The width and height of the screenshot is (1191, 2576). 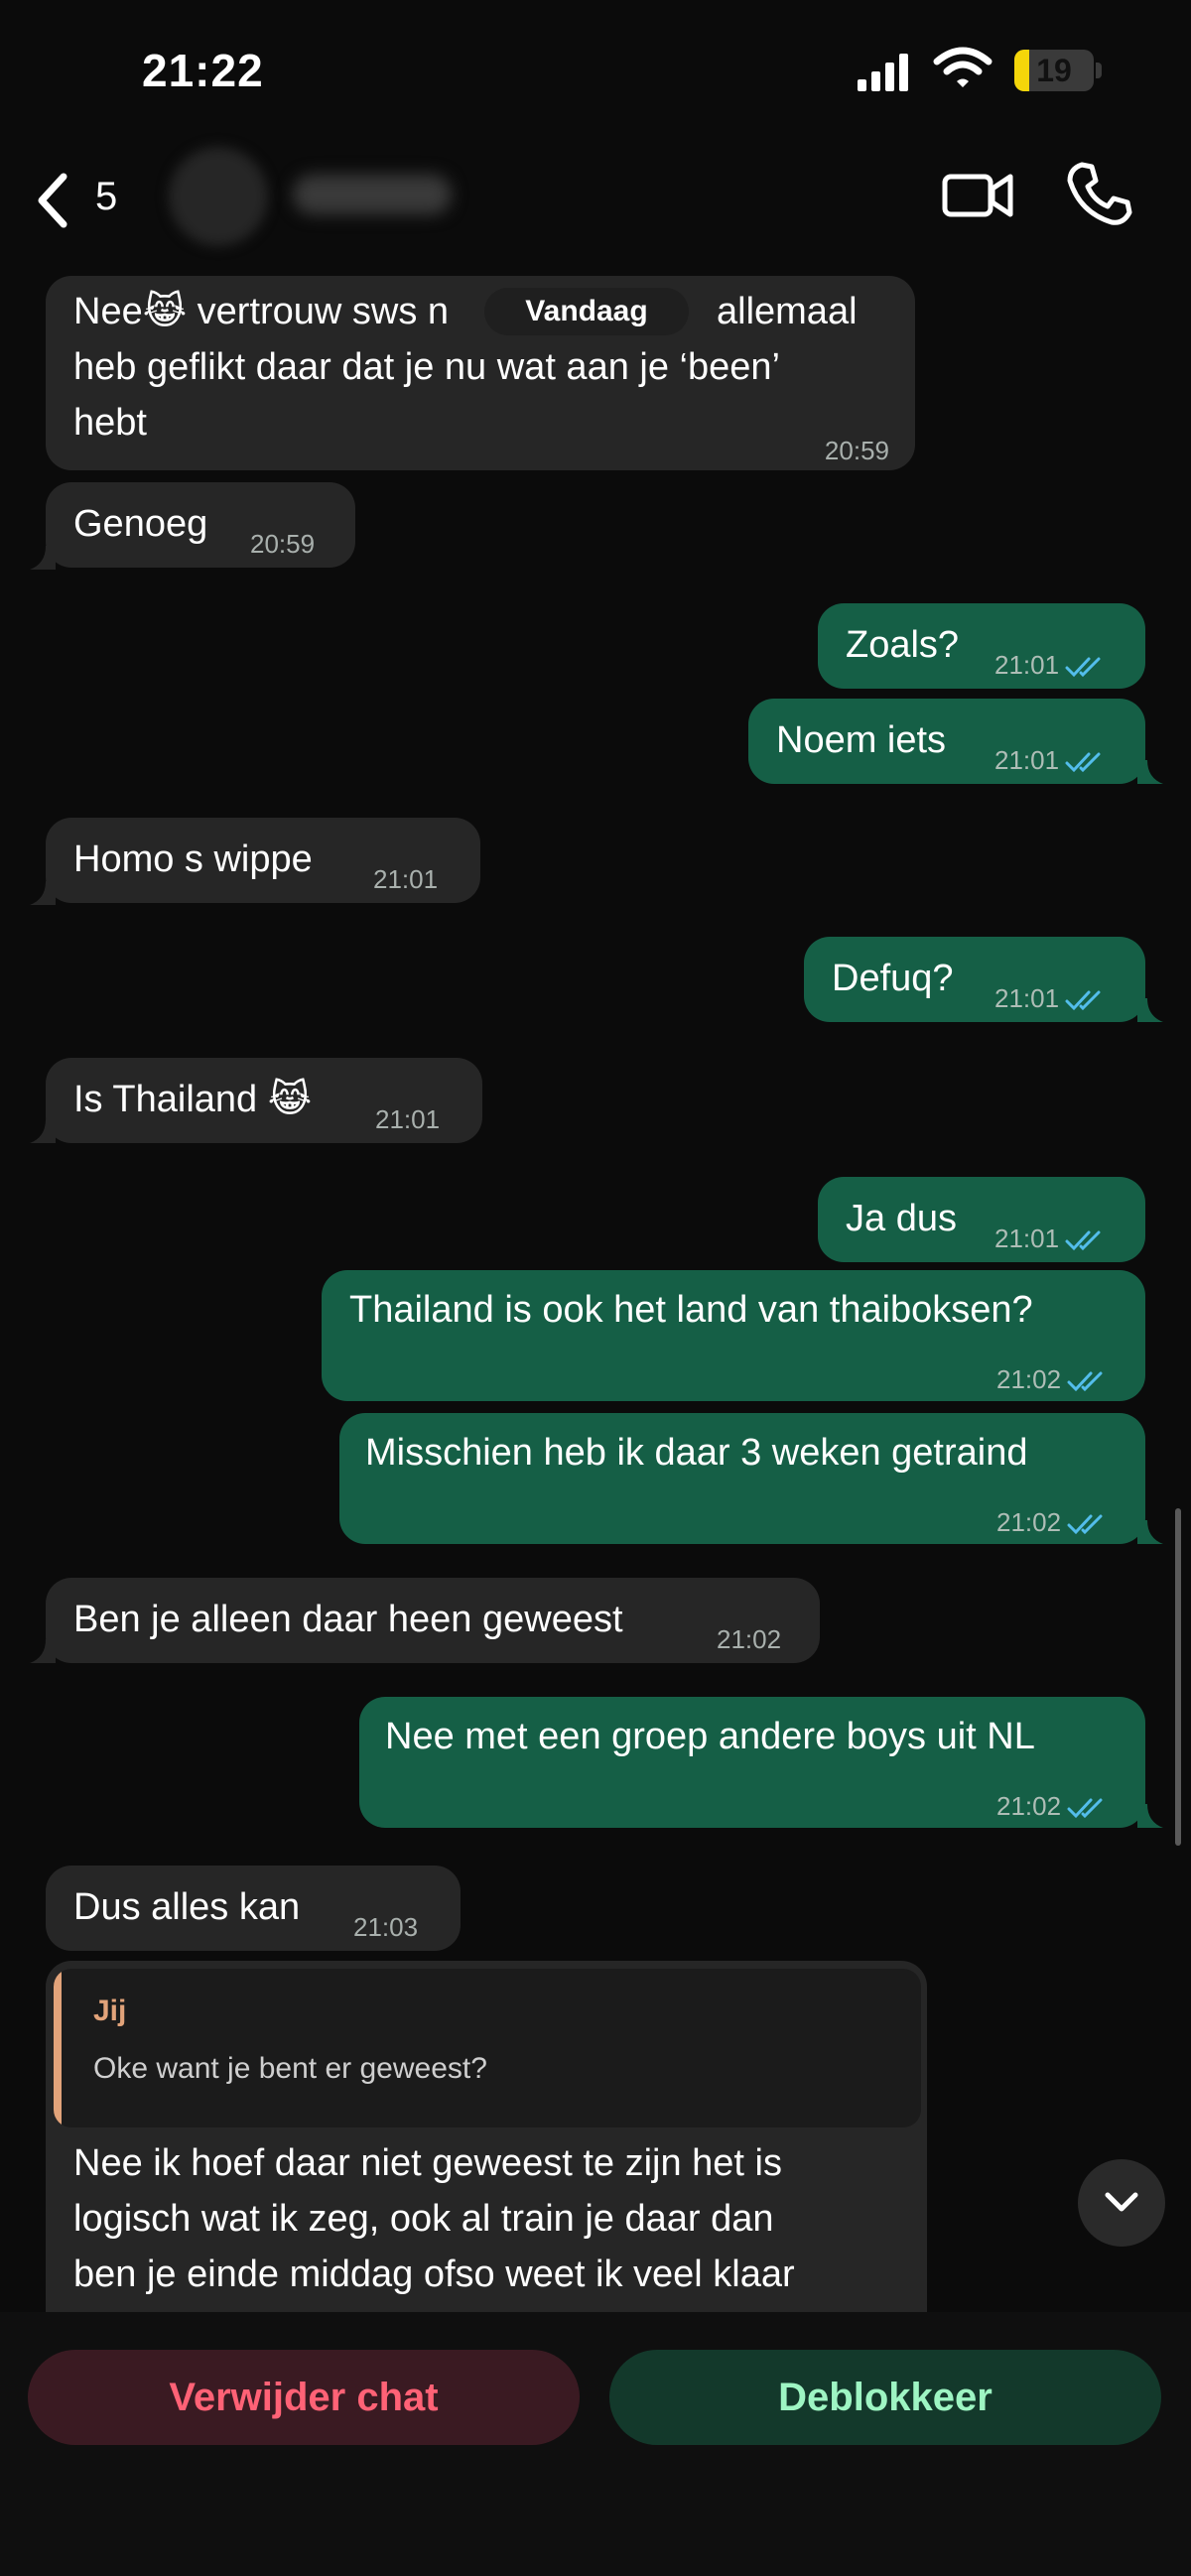 What do you see at coordinates (1099, 194) in the screenshot?
I see `phone-icon` at bounding box center [1099, 194].